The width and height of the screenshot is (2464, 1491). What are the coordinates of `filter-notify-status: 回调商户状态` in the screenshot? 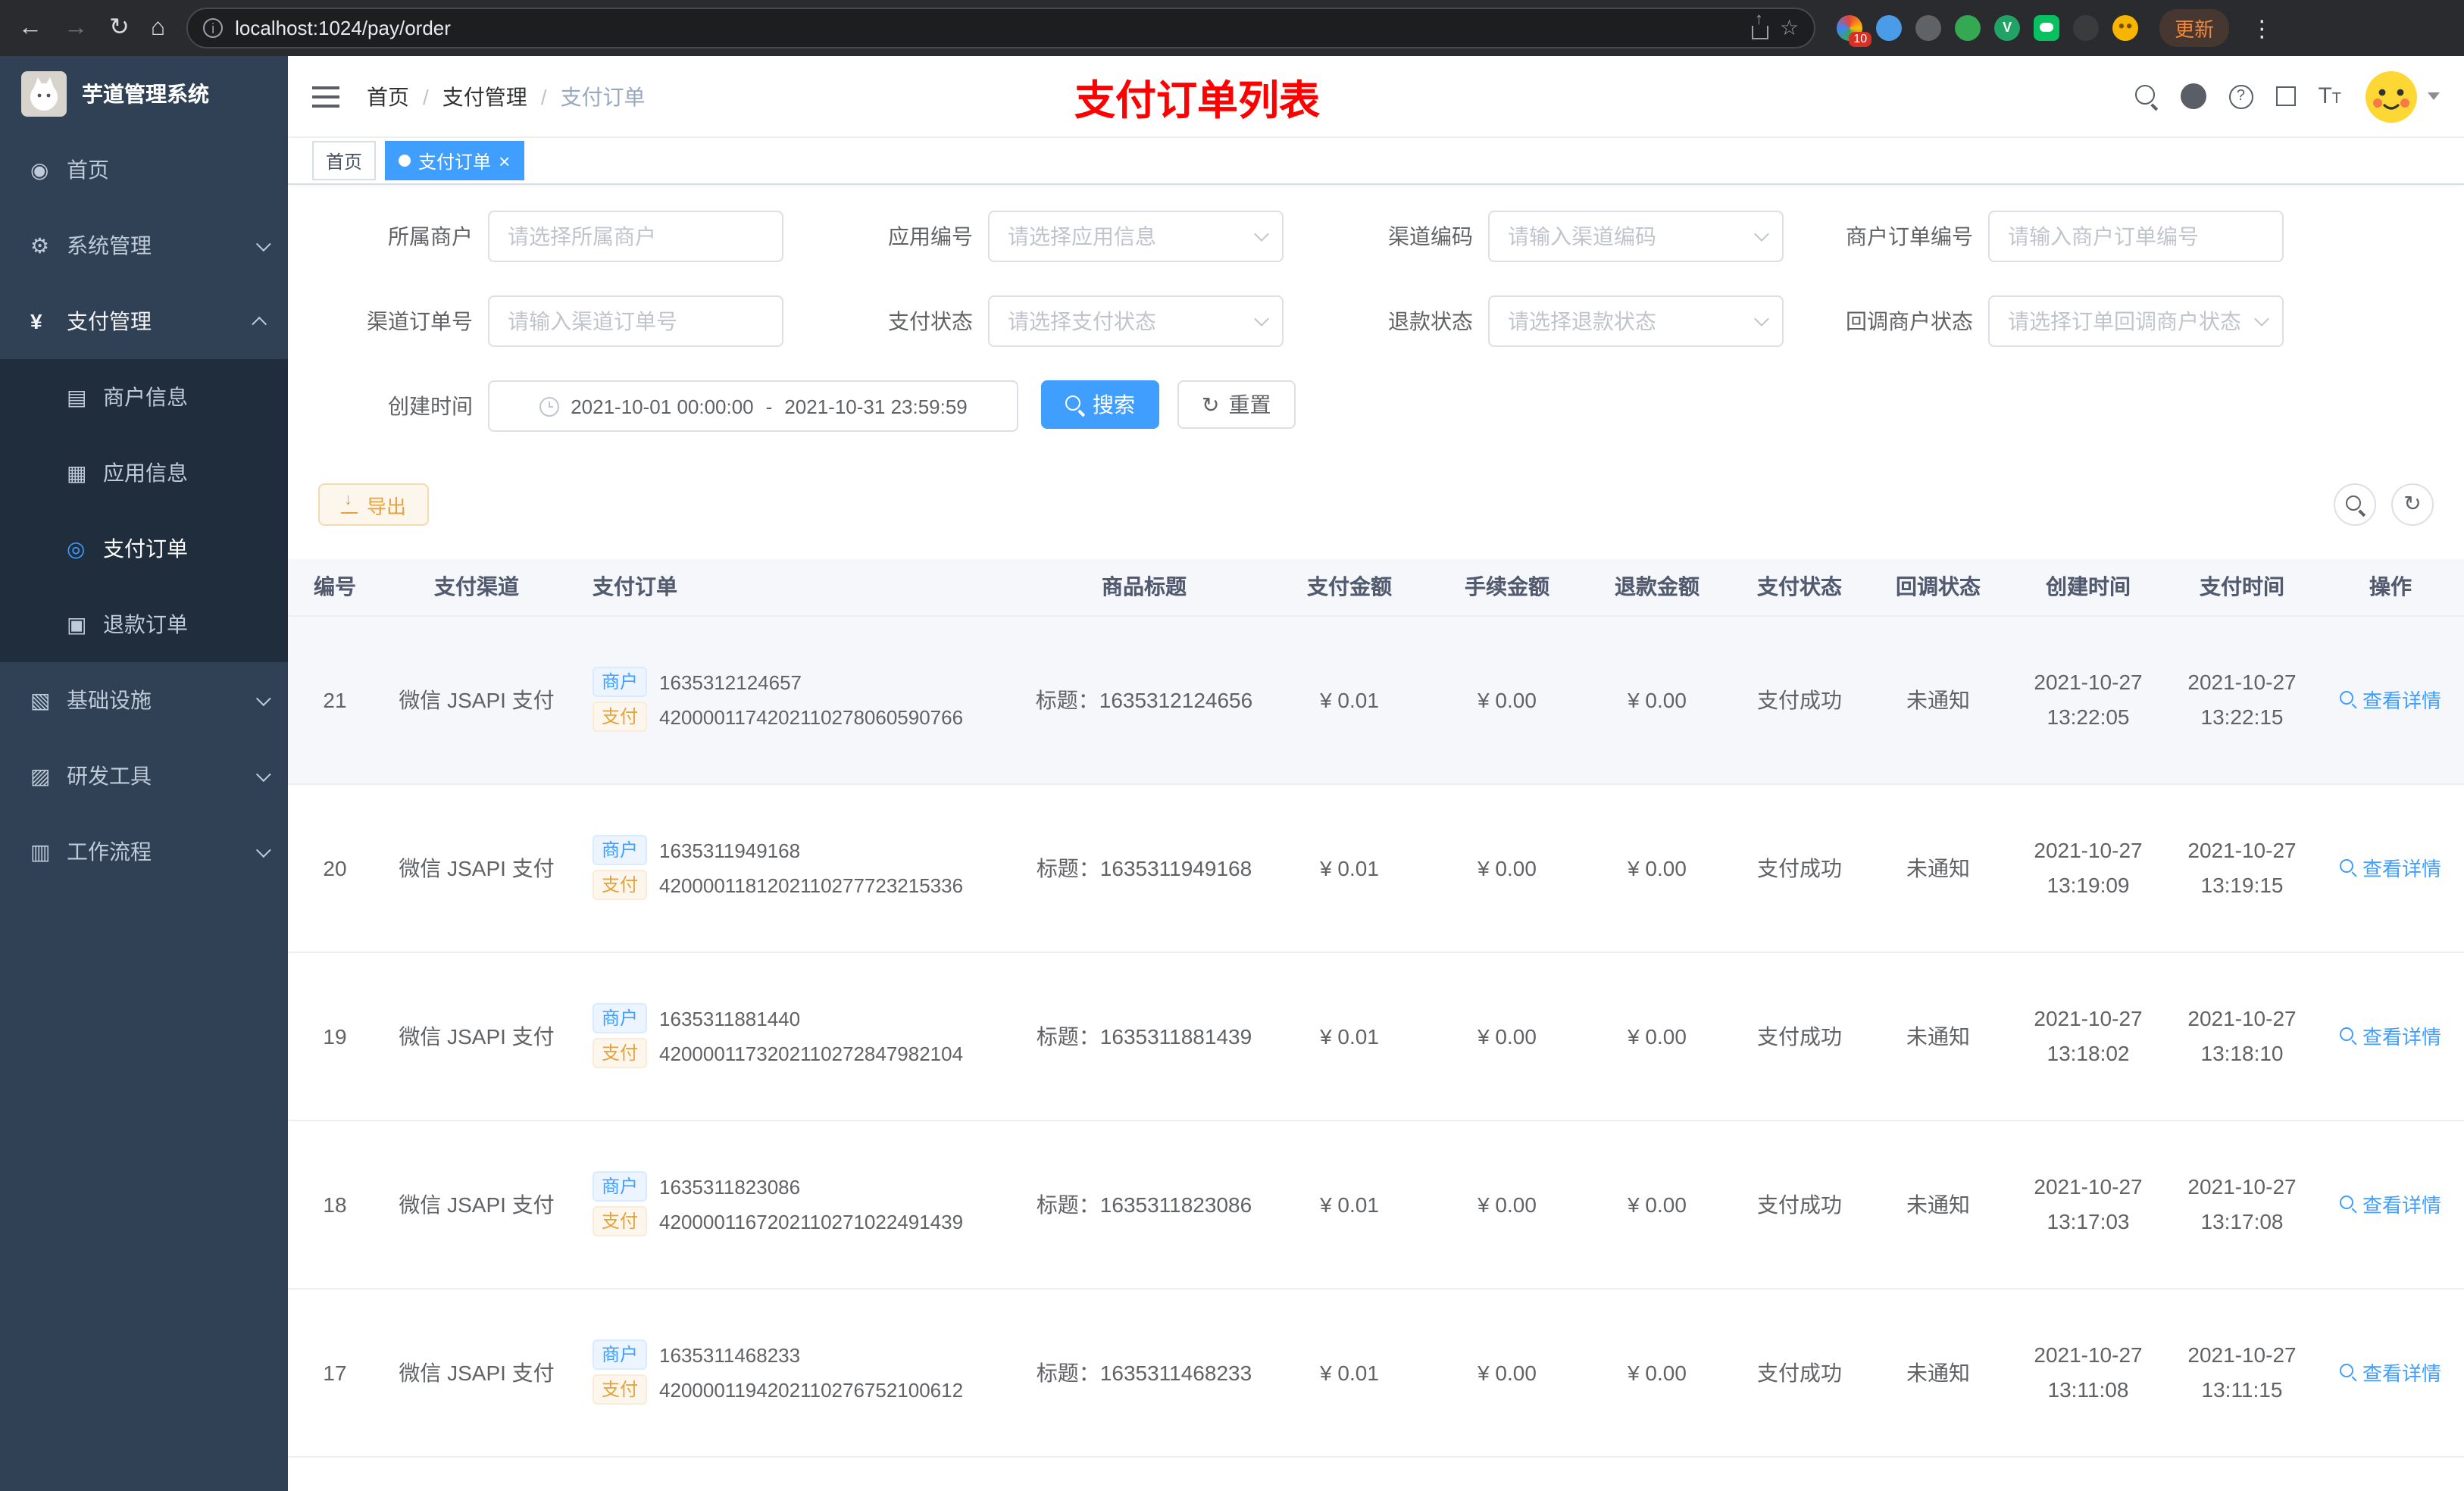 It's located at (2068, 321).